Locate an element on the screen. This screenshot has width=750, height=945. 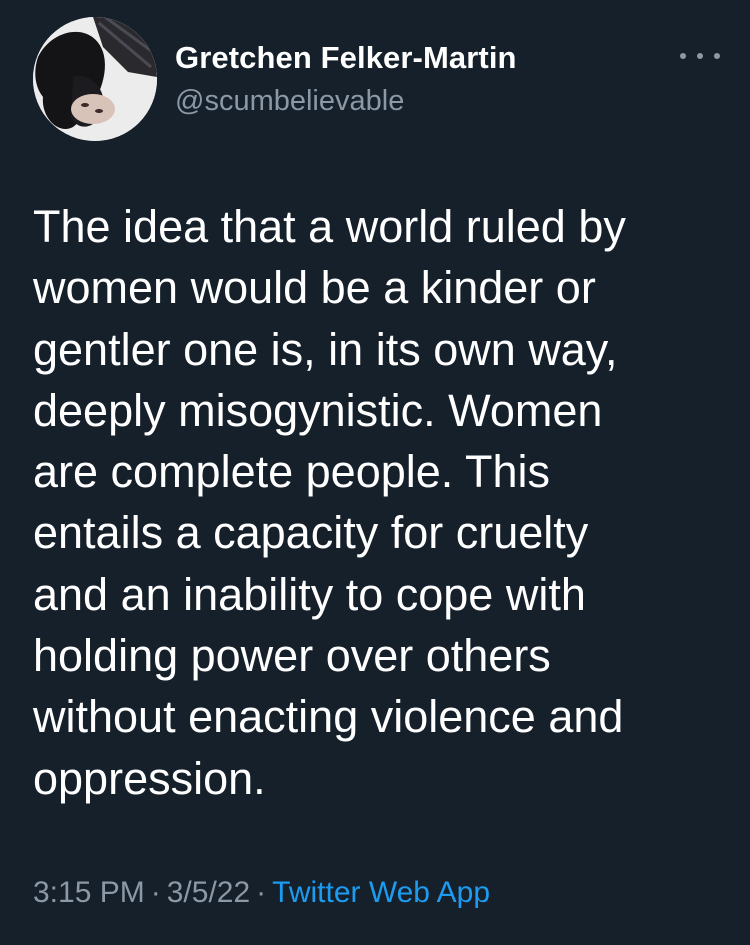
tweet-text-line: oppression. is located at coordinates (149, 778).